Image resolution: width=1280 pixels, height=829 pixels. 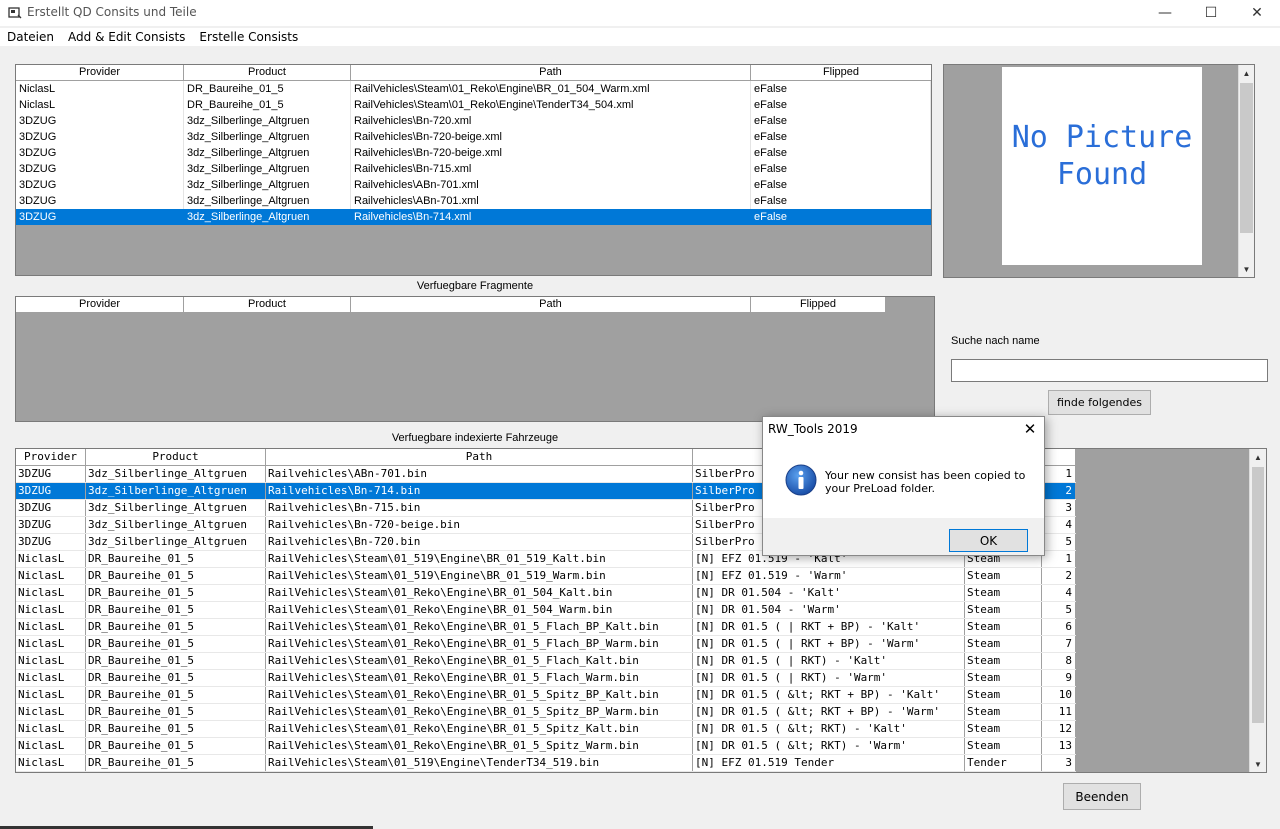 I want to click on name-cell: [N] DR 01.5 ( &lt; RKT + BP) - 'Warm', so click(x=829, y=712).